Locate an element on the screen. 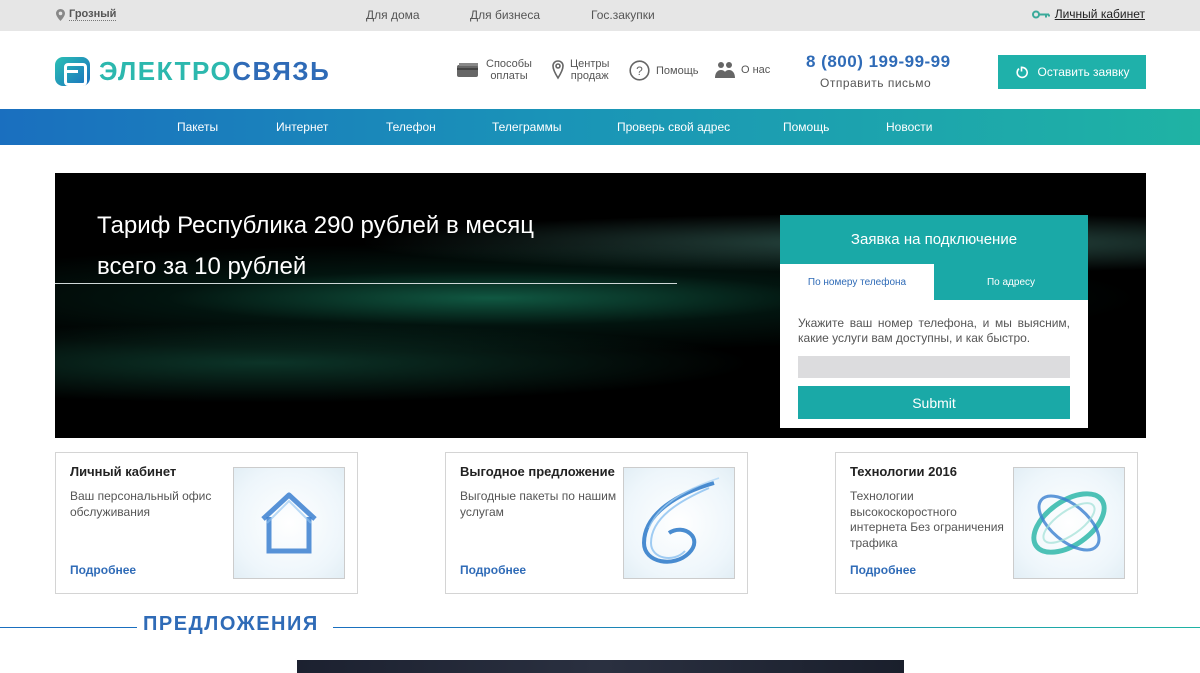 The width and height of the screenshot is (1200, 673). question-icon: ? is located at coordinates (639, 70).